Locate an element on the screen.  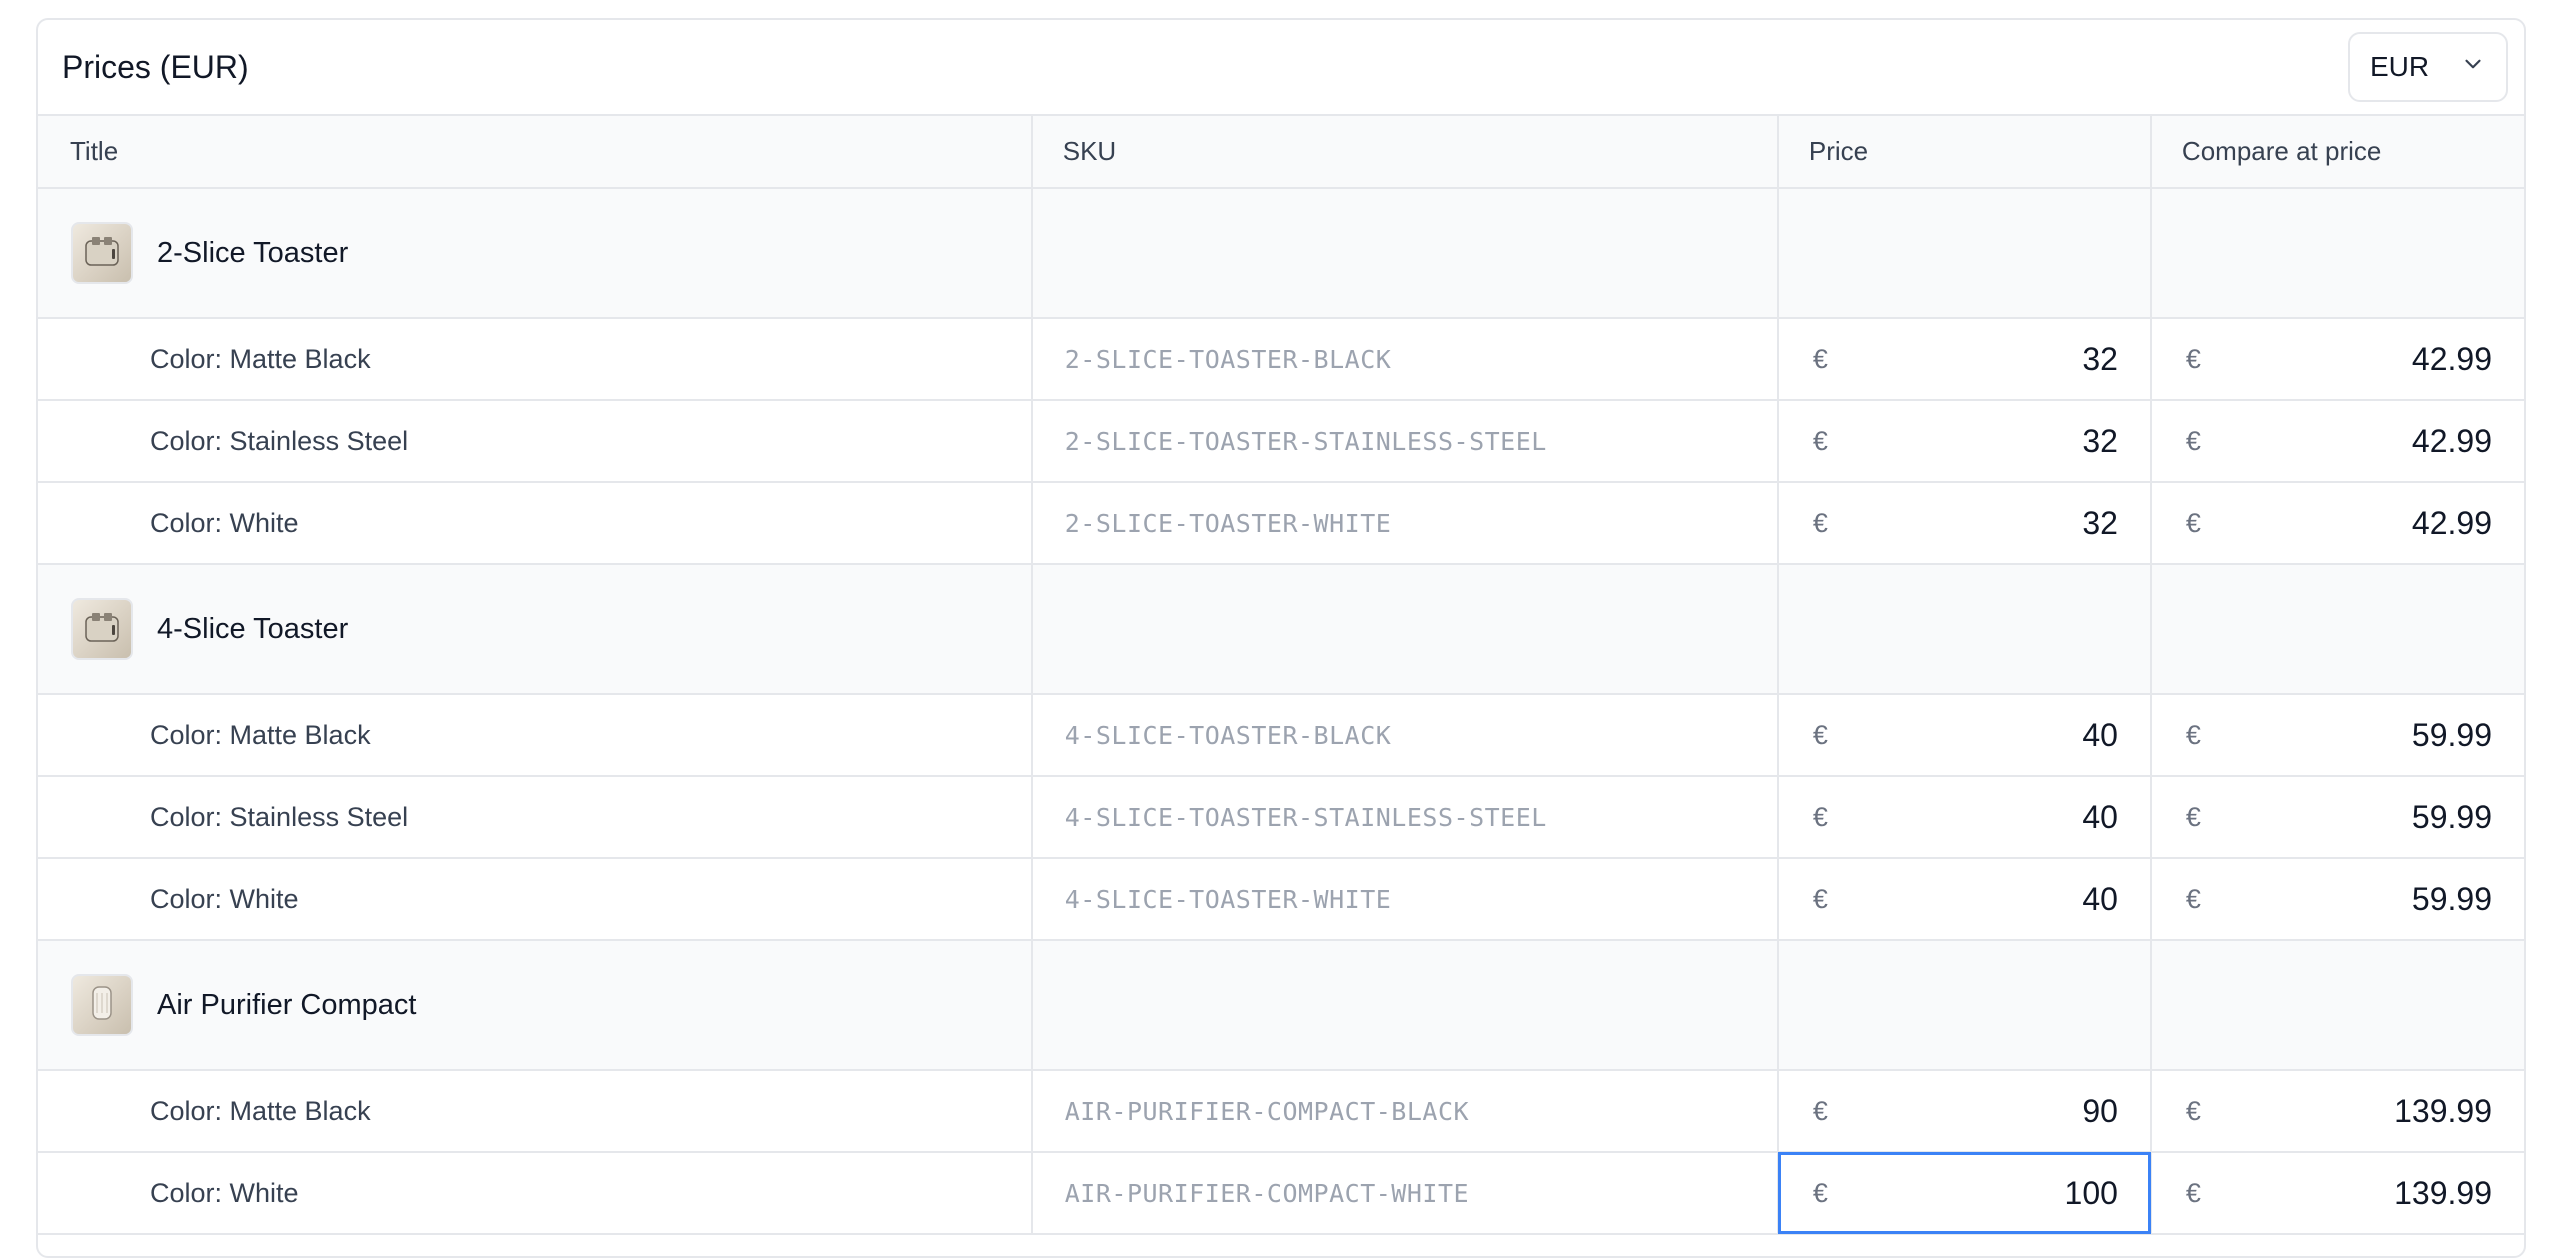
currency-select-value: EUR is located at coordinates (2400, 66).